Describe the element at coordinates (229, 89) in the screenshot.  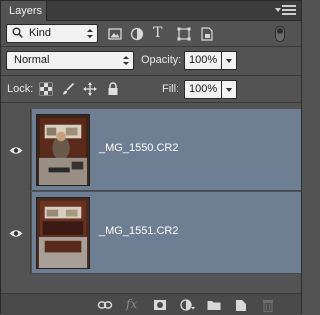
I see `fill-dropdown-button` at that location.